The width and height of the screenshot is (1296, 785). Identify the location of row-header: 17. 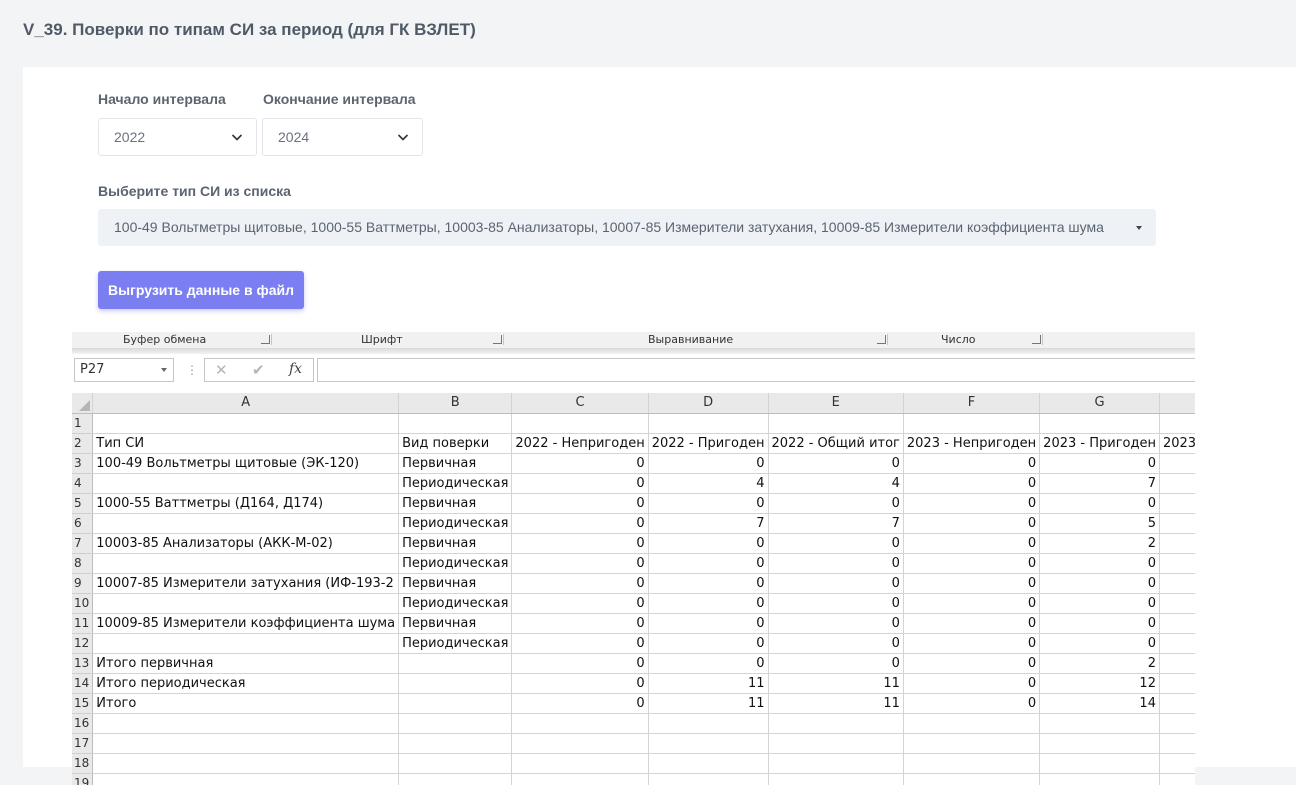
(83, 743).